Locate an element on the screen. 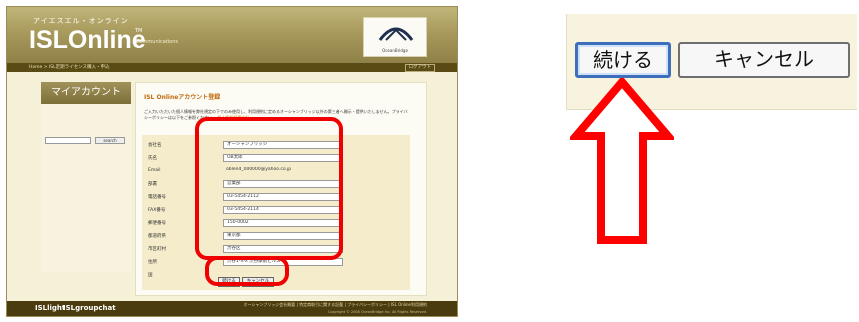  arrow-up-icon is located at coordinates (622, 161).